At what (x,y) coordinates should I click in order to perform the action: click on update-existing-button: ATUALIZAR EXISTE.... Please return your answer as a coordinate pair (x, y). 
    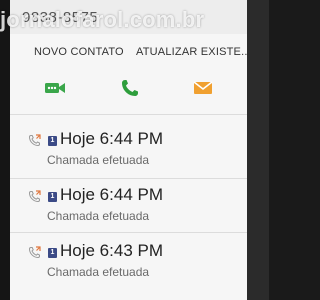
    Looking at the image, I should click on (191, 52).